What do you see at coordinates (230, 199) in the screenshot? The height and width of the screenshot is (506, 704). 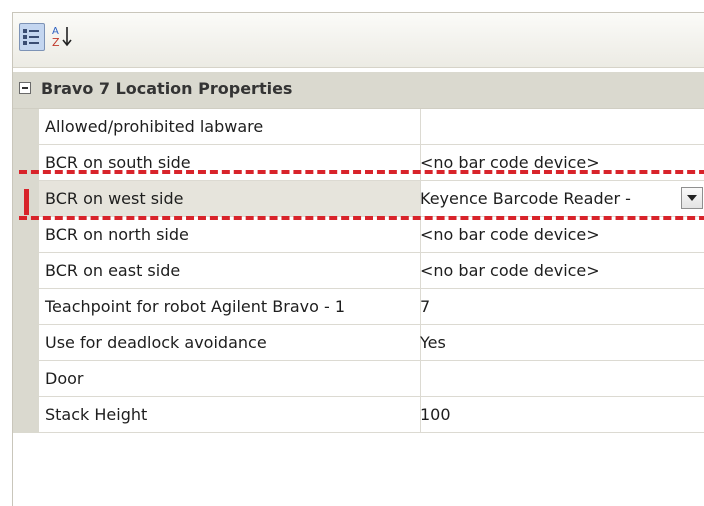 I see `property-name: BCR on west side` at bounding box center [230, 199].